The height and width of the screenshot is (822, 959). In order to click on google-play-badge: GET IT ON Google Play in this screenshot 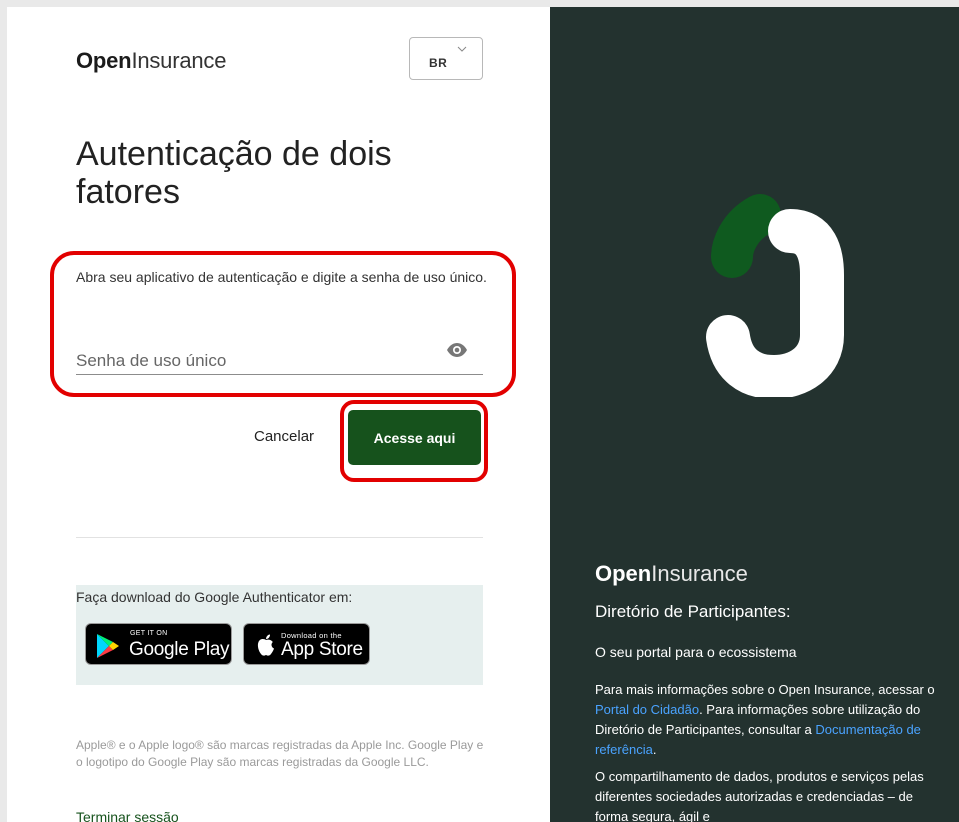, I will do `click(158, 644)`.